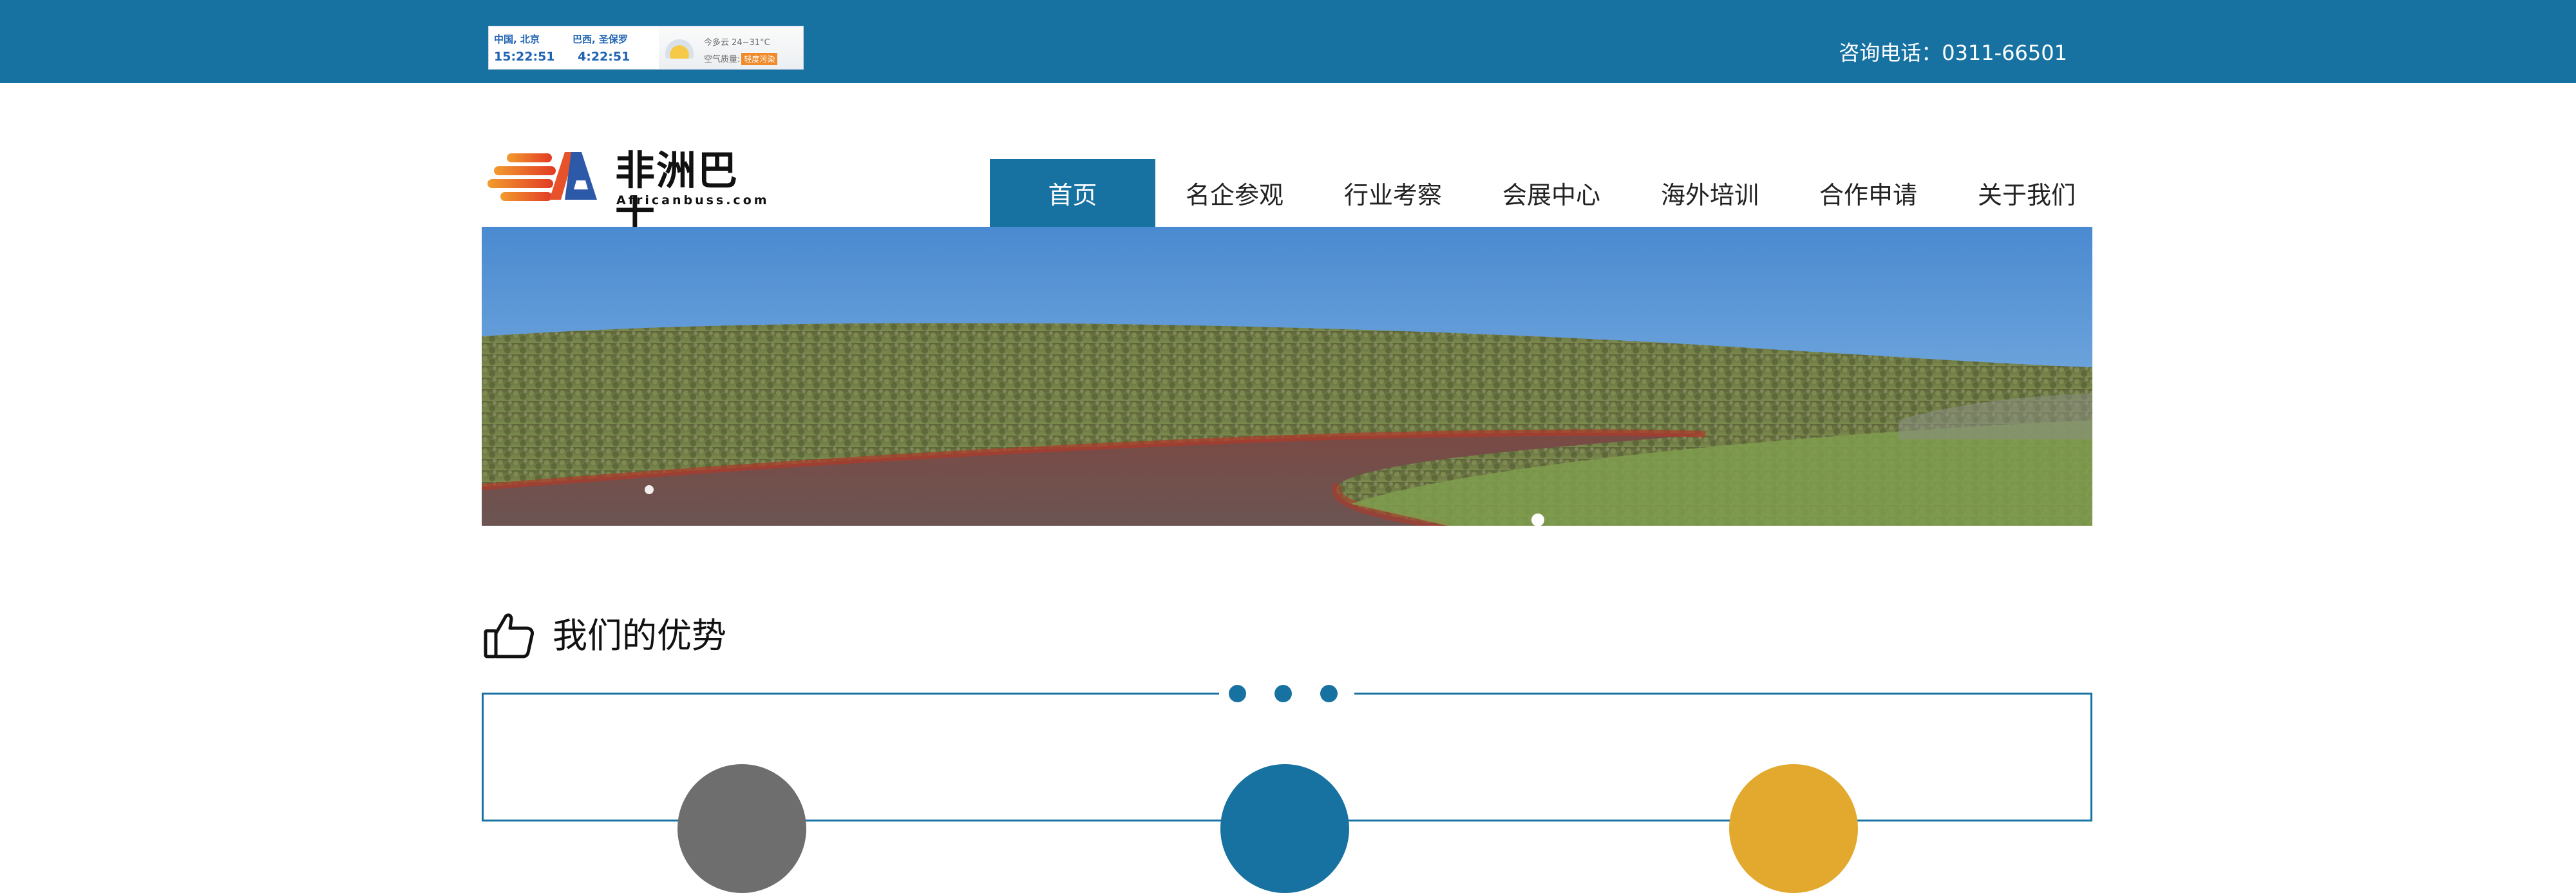  I want to click on main-nav: 首页 名企参观 行业考察 会展中心 海外培训 合作申请 关于我们, so click(1548, 193).